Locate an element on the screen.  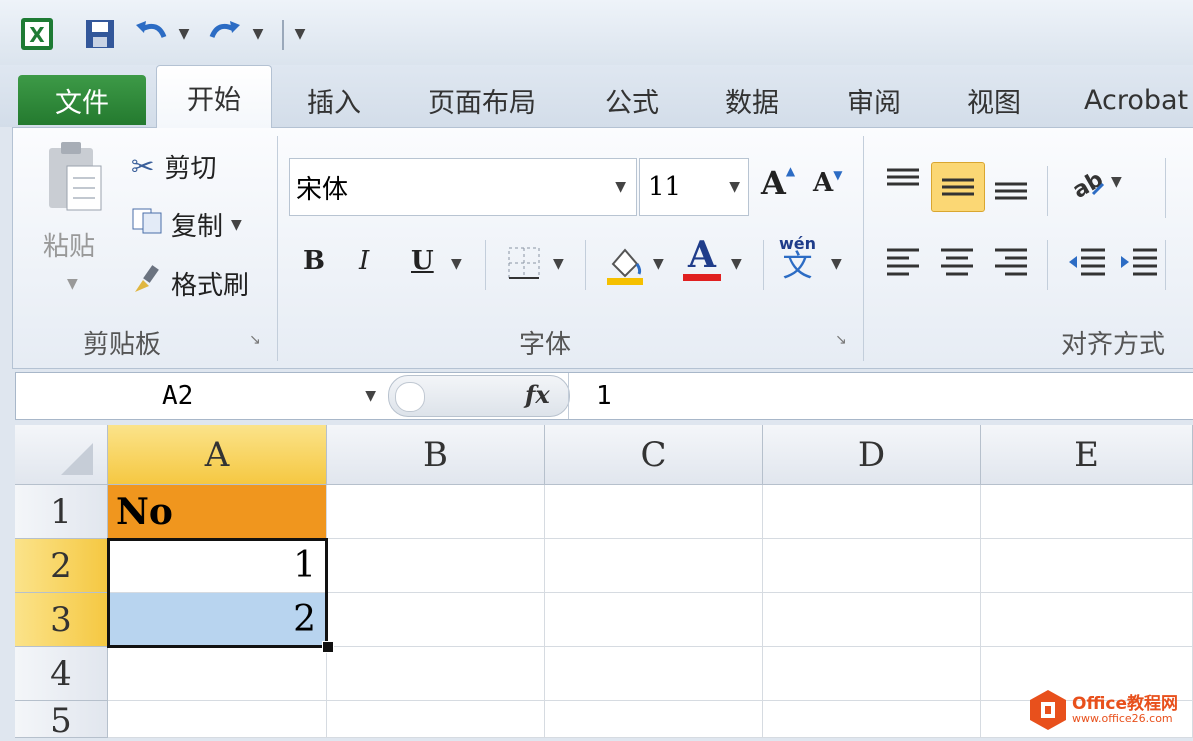
tab-file: 文件 is located at coordinates (82, 100).